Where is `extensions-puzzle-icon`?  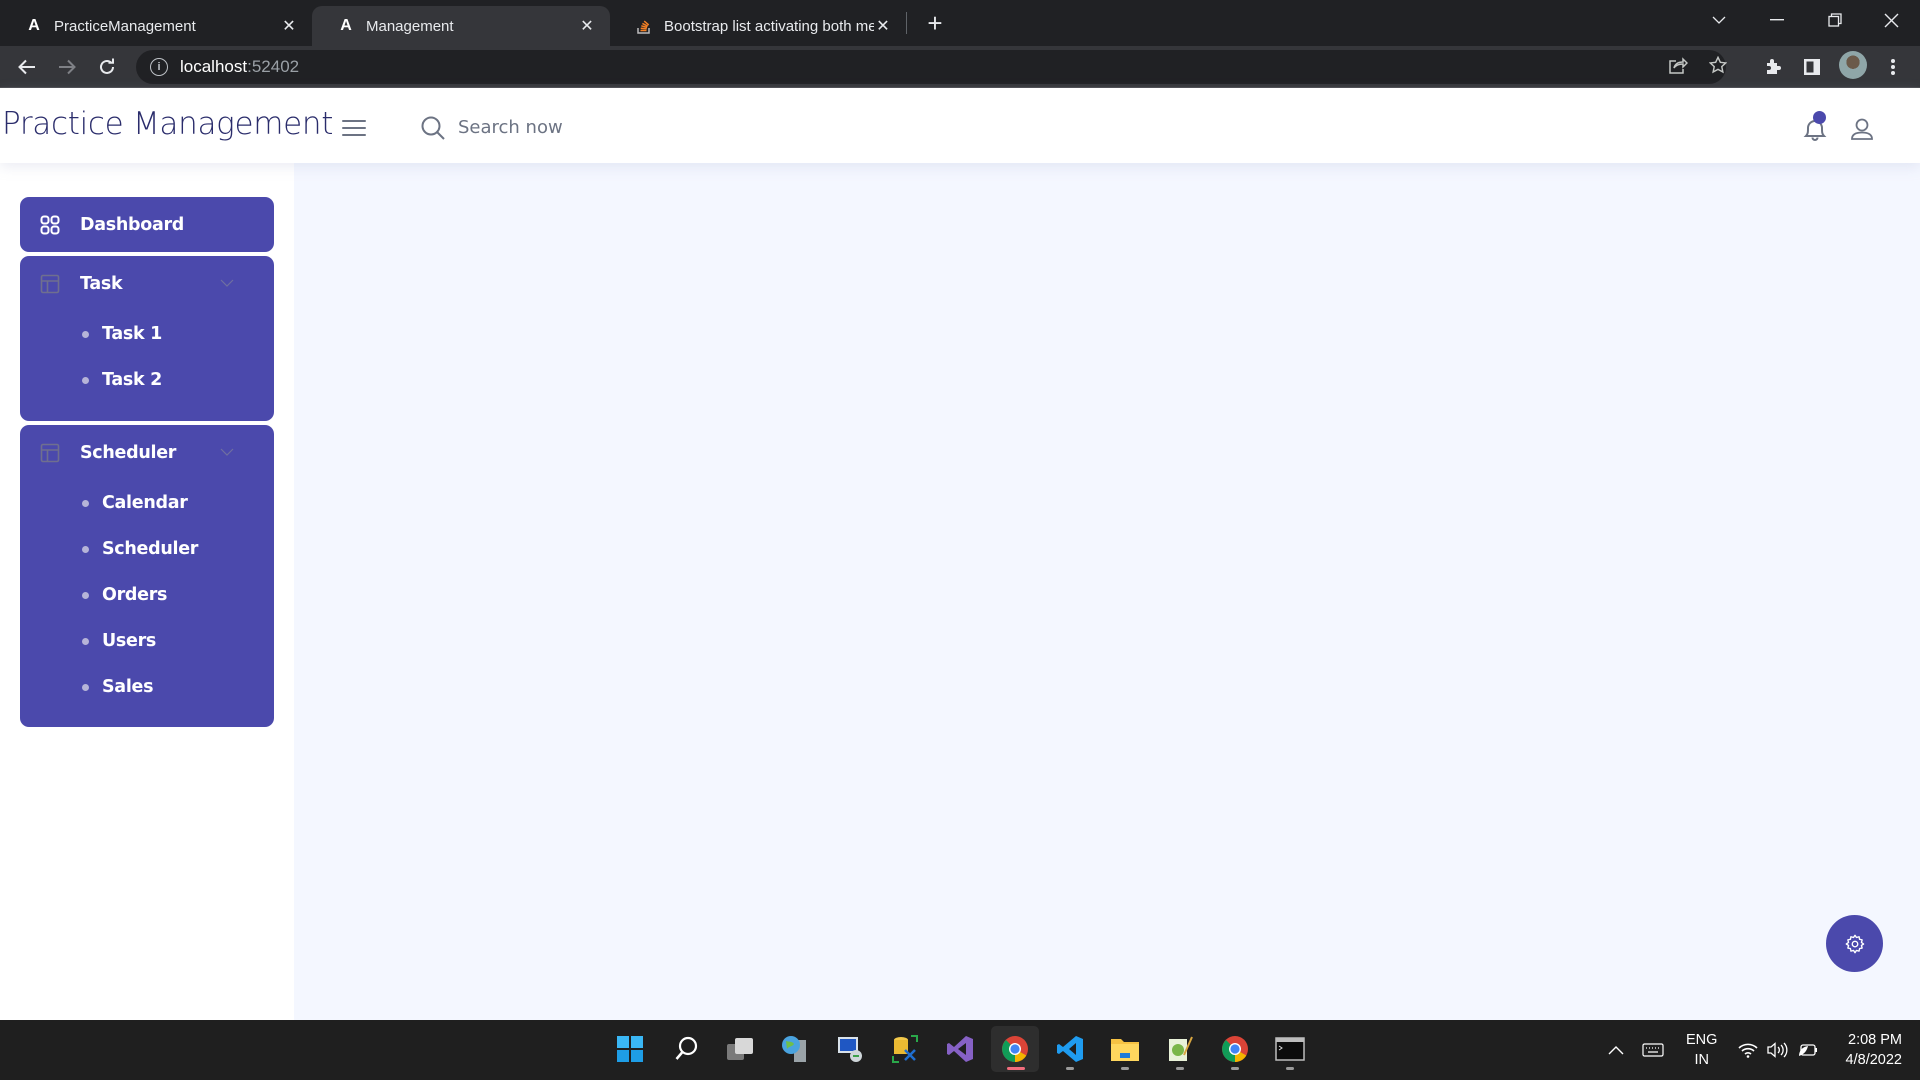
extensions-puzzle-icon is located at coordinates (1773, 67).